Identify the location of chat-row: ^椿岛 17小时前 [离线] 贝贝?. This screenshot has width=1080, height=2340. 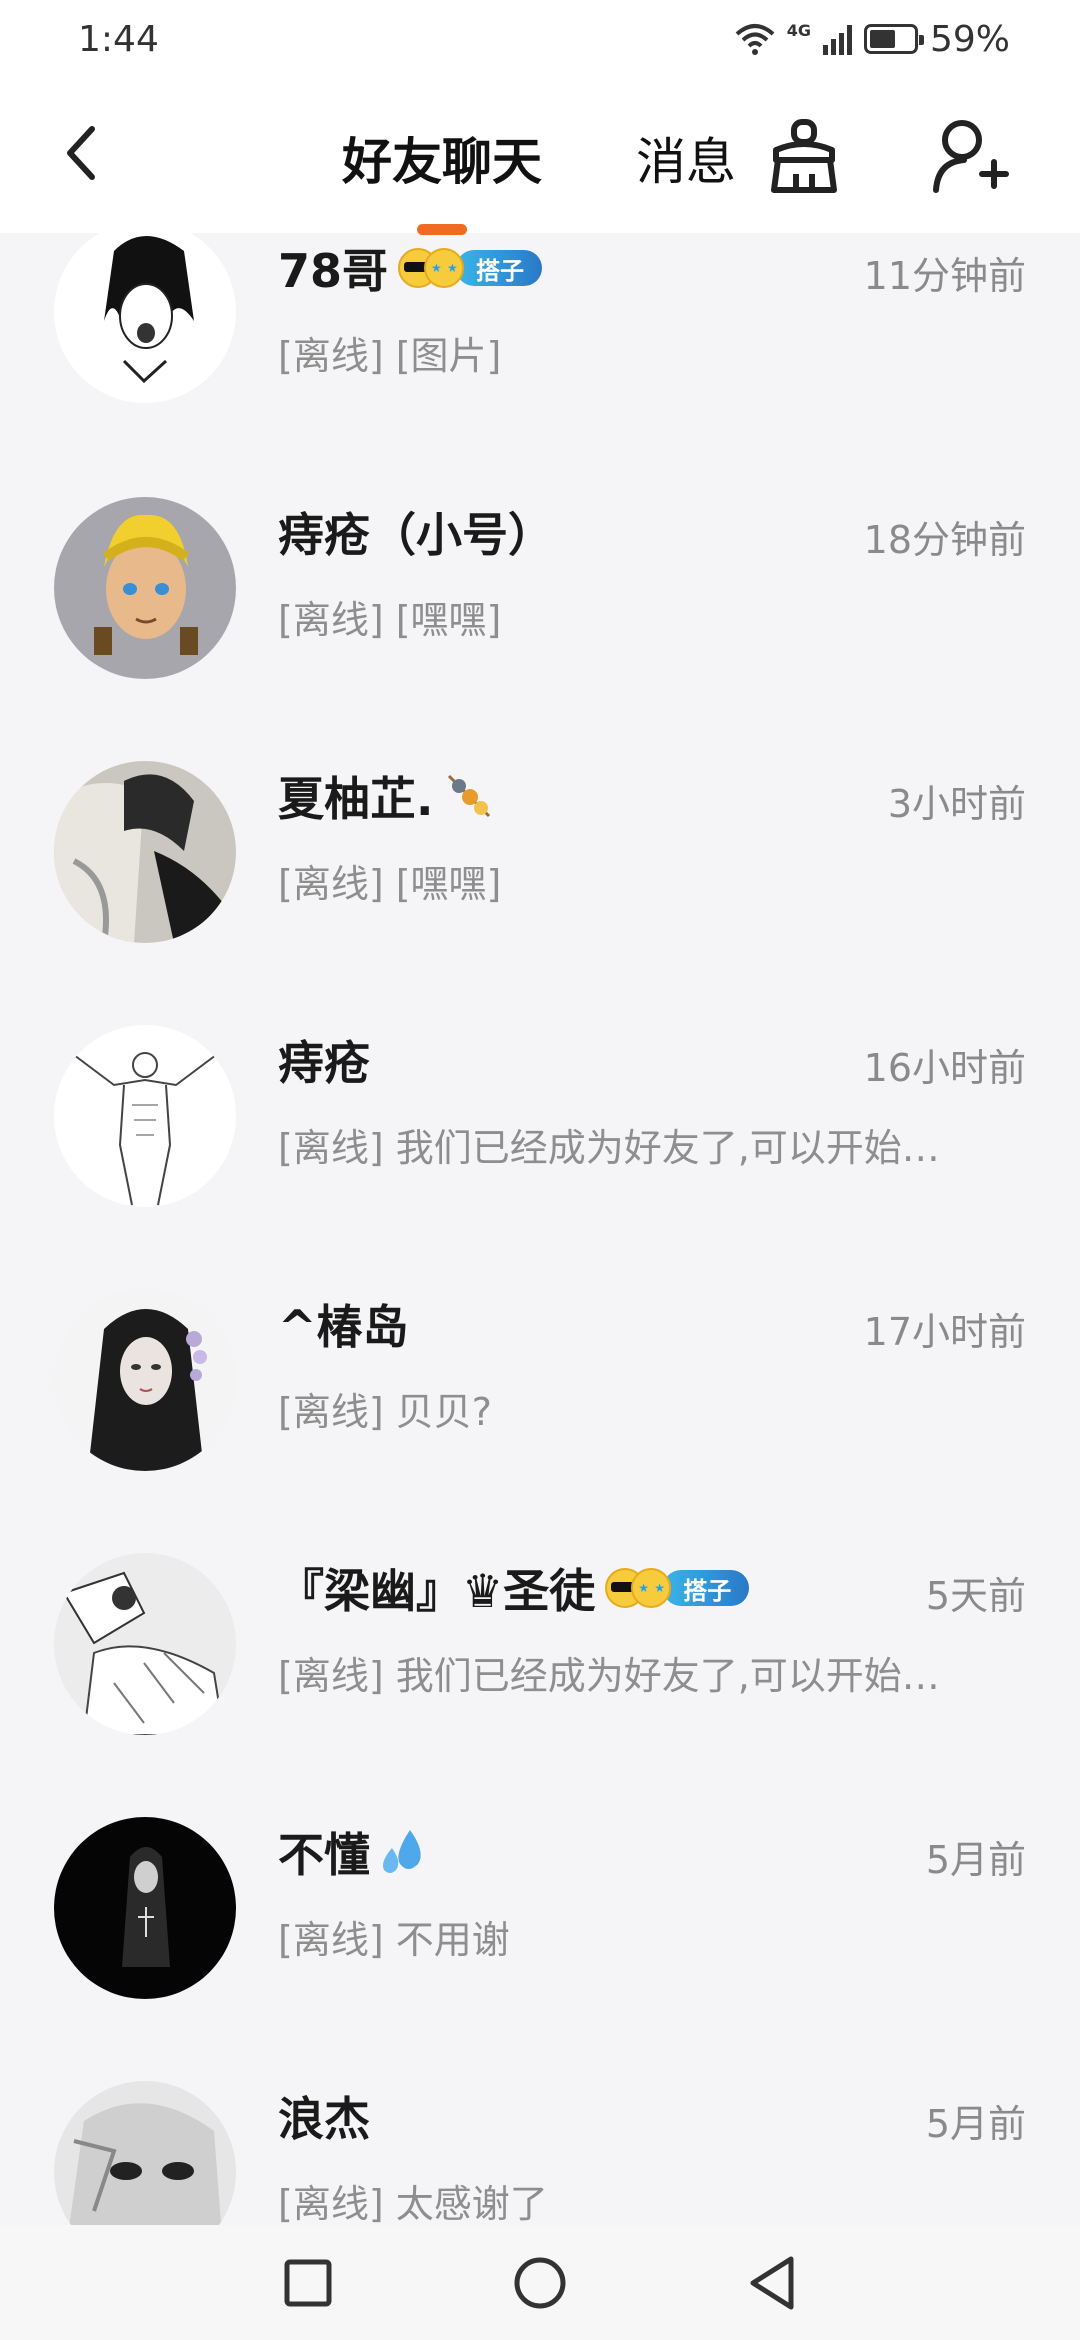
(540, 1421).